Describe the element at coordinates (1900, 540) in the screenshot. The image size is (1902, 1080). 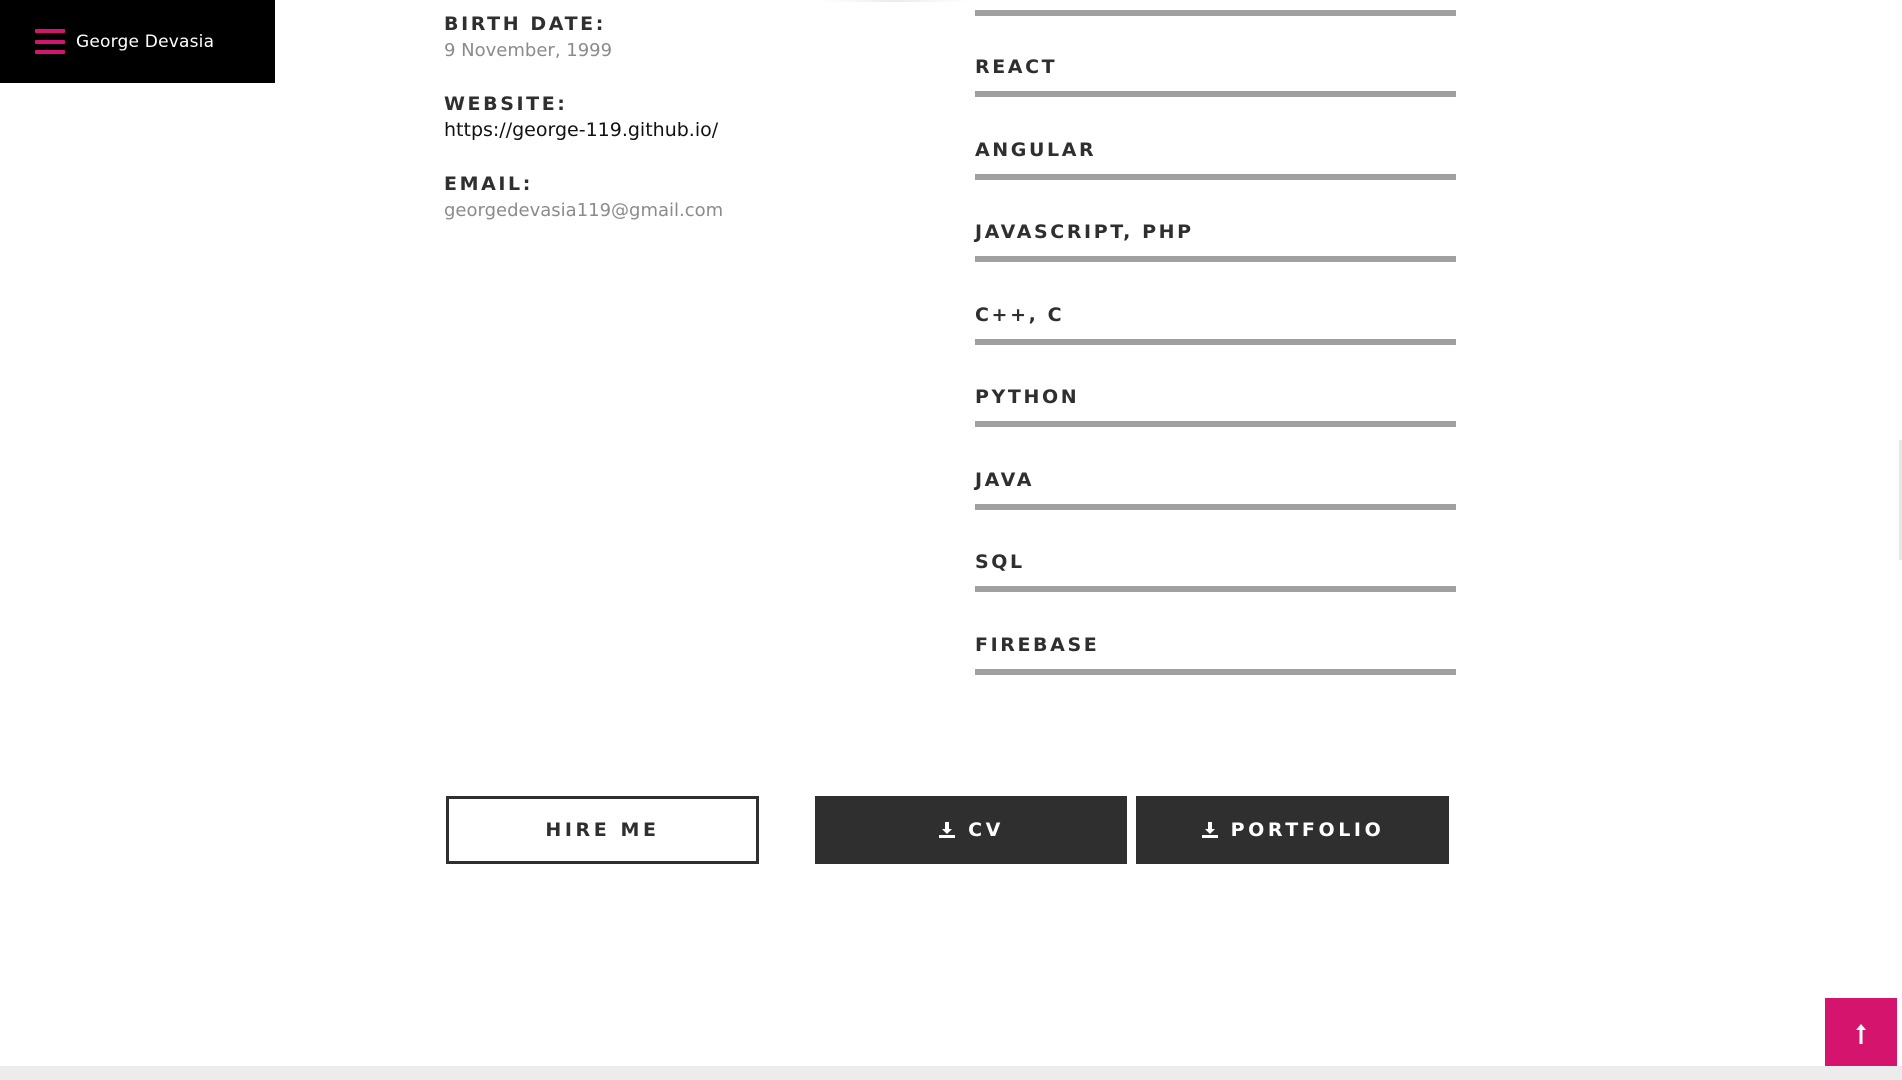
I see `scrollbar` at that location.